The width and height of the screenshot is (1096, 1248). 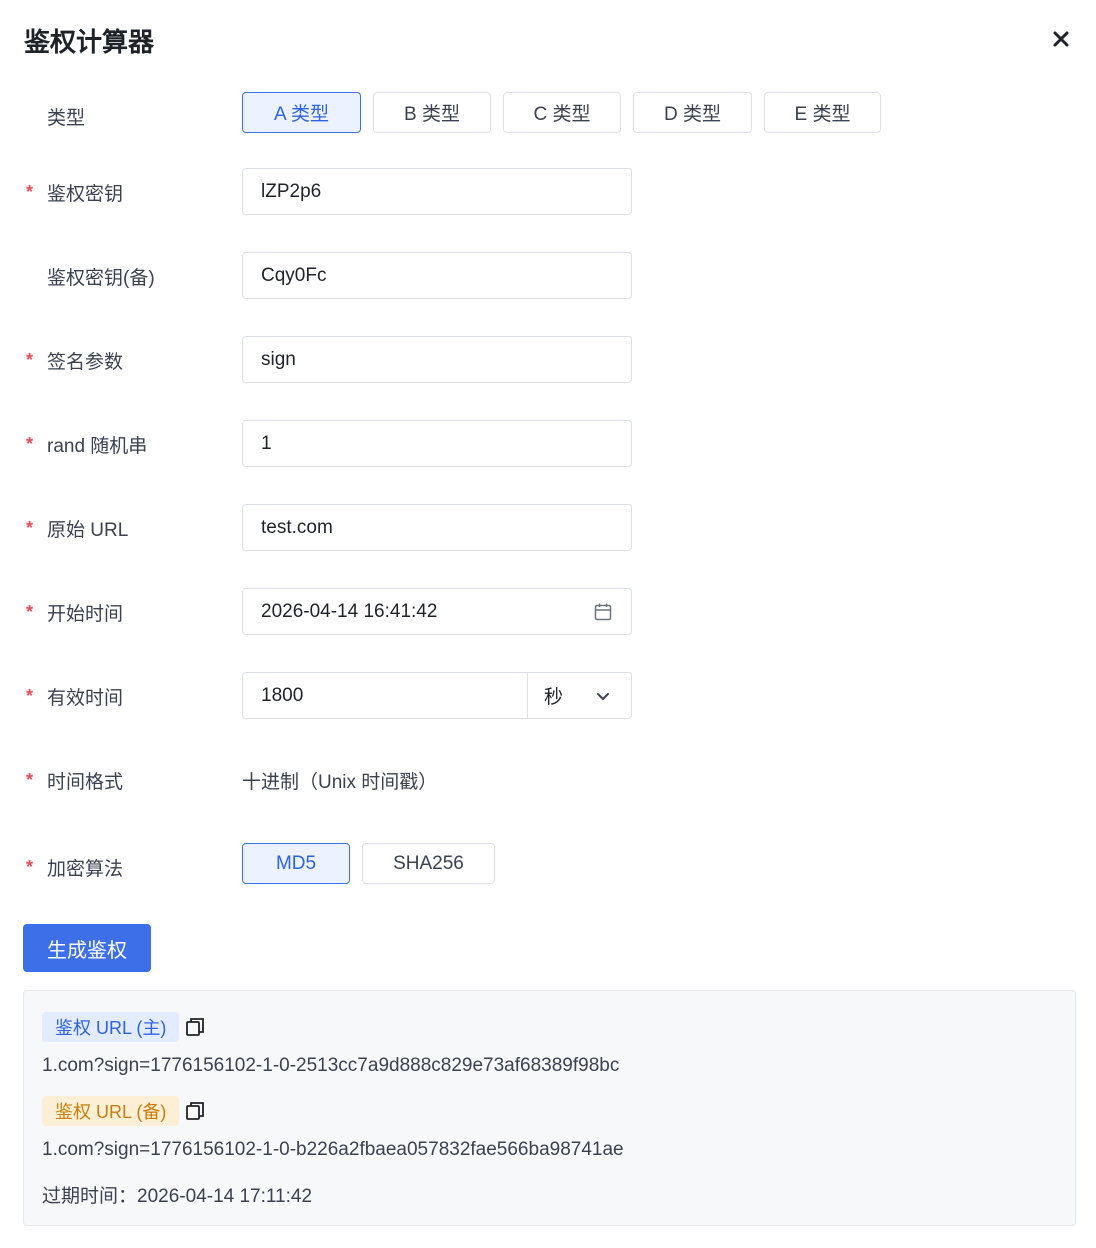 I want to click on auth-key-backup-row: 鉴权密钥(备) Cqy0Fc, so click(x=548, y=275).